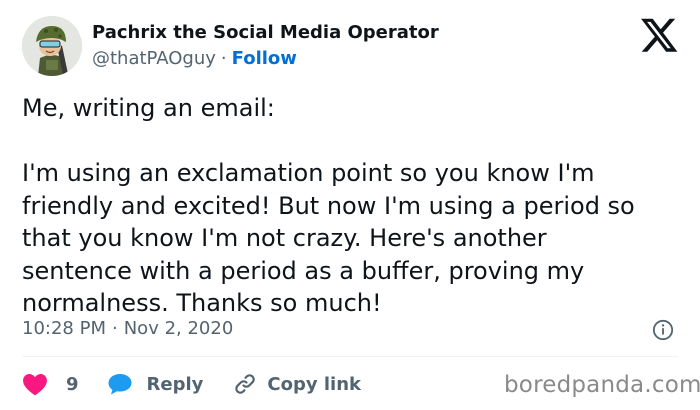 The height and width of the screenshot is (410, 700). I want to click on tweet-date: Nov 2, 2020, so click(178, 328).